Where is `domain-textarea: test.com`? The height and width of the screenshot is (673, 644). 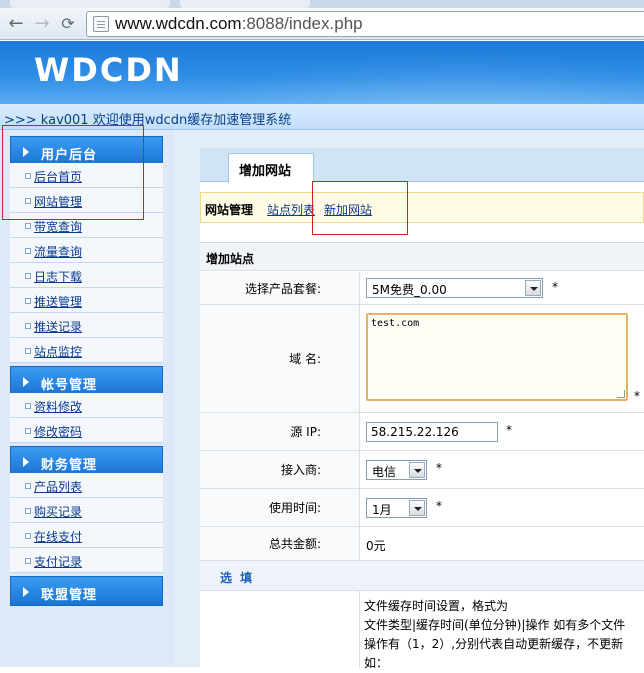 domain-textarea: test.com is located at coordinates (497, 357).